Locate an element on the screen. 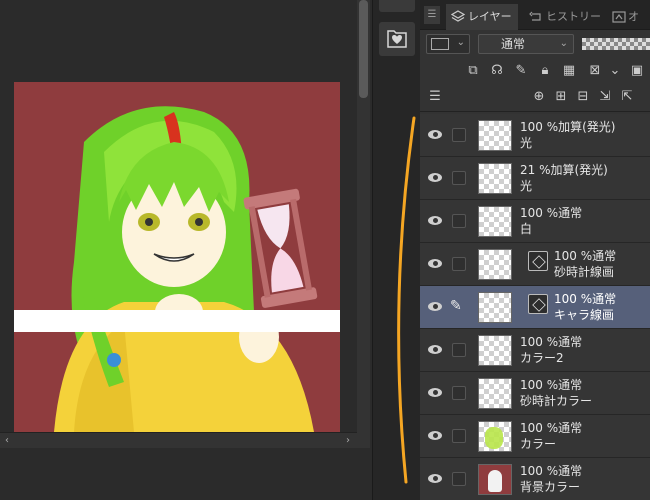 The width and height of the screenshot is (650, 500). heart-folder-button is located at coordinates (397, 39).